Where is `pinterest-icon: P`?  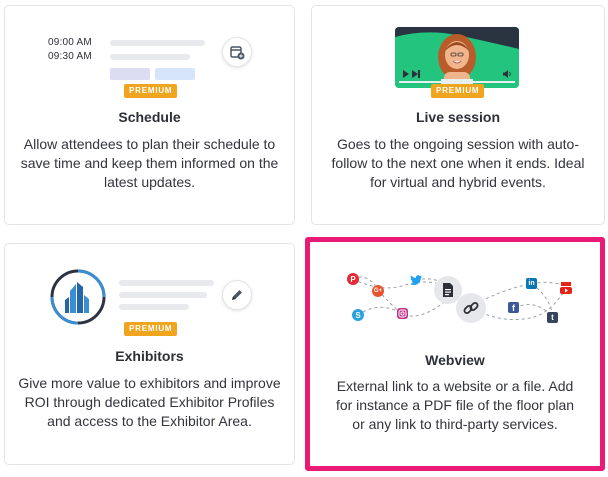 pinterest-icon: P is located at coordinates (353, 279).